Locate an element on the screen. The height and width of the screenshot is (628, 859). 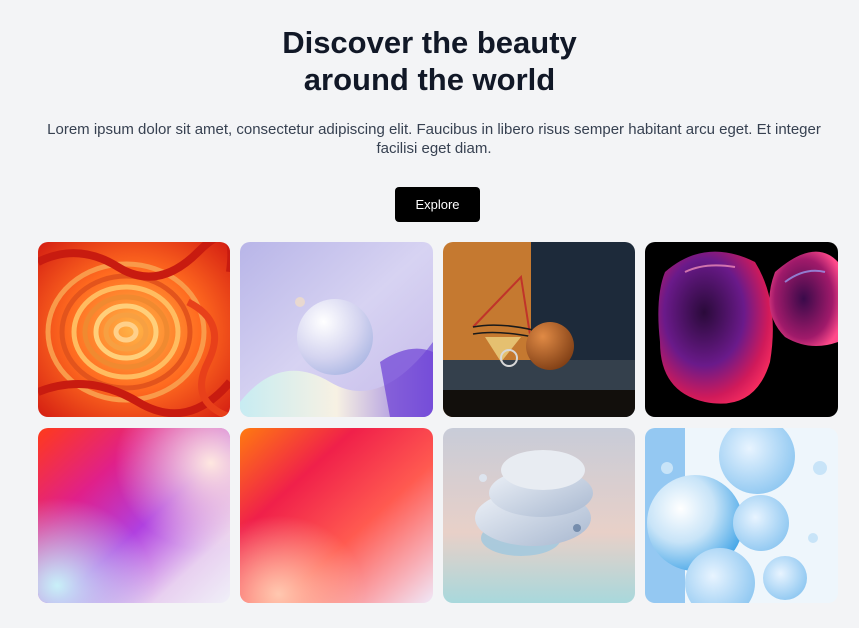
gradient-red-image is located at coordinates (336, 515).